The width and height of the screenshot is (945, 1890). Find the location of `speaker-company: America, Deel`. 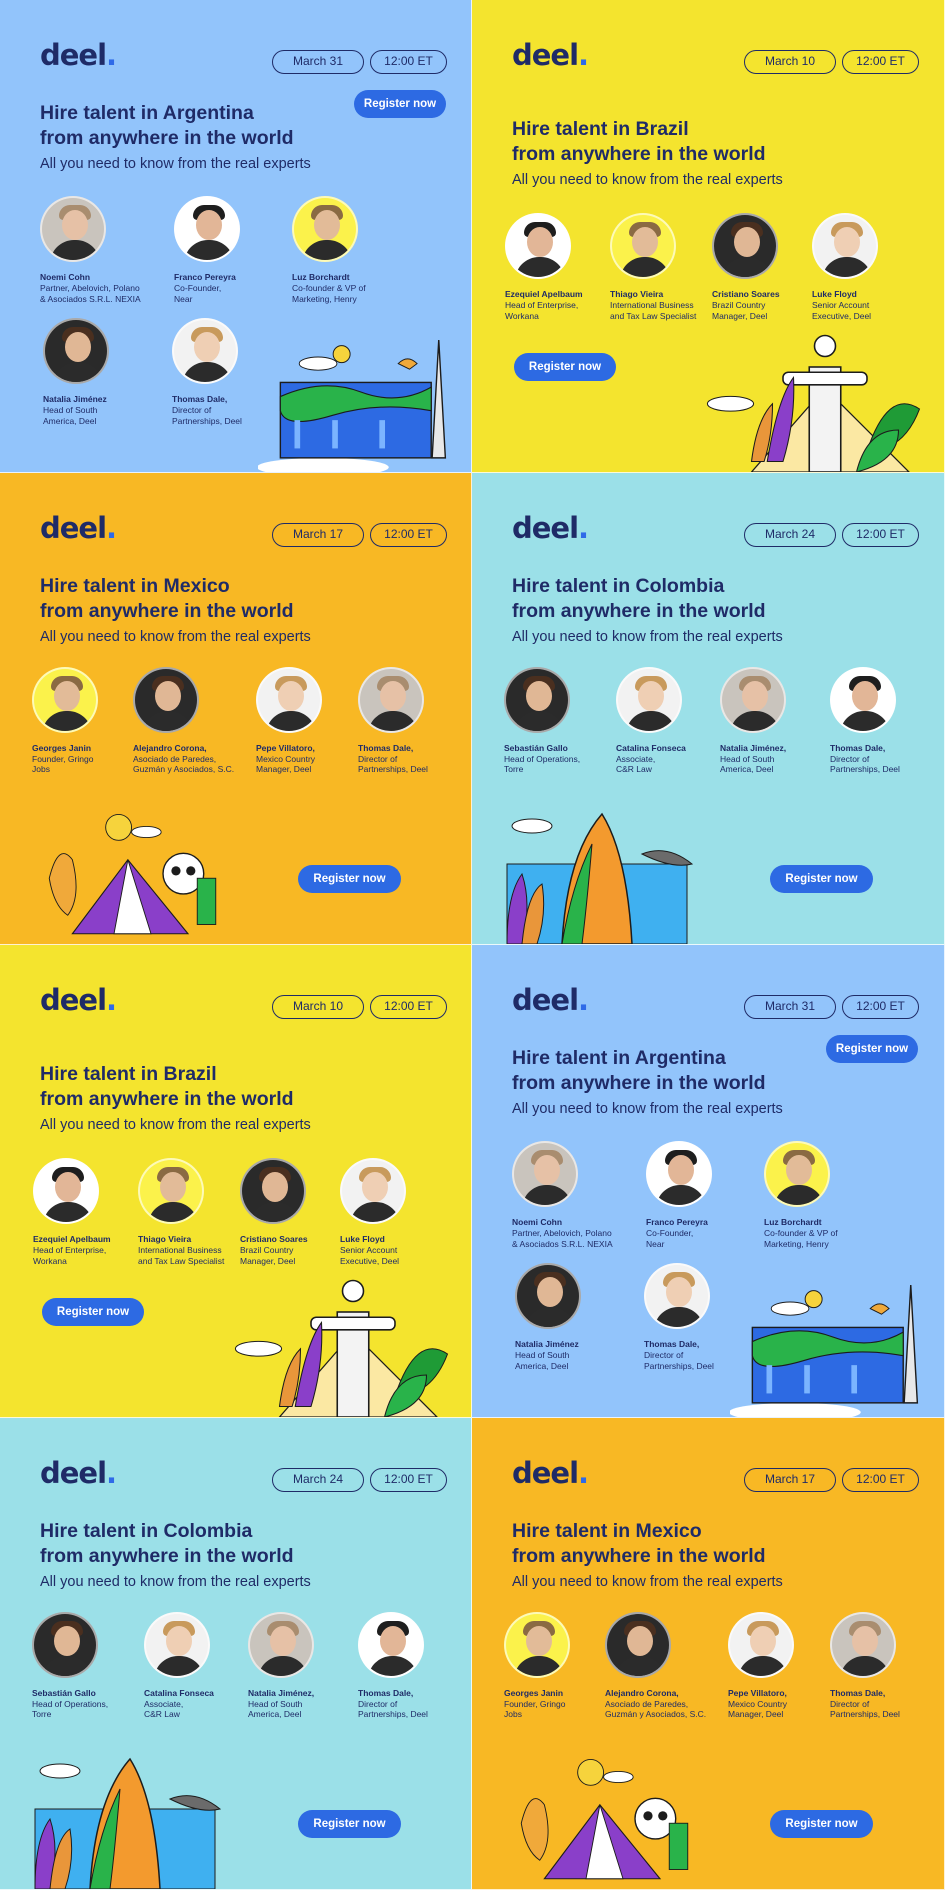

speaker-company: America, Deel is located at coordinates (542, 1365).